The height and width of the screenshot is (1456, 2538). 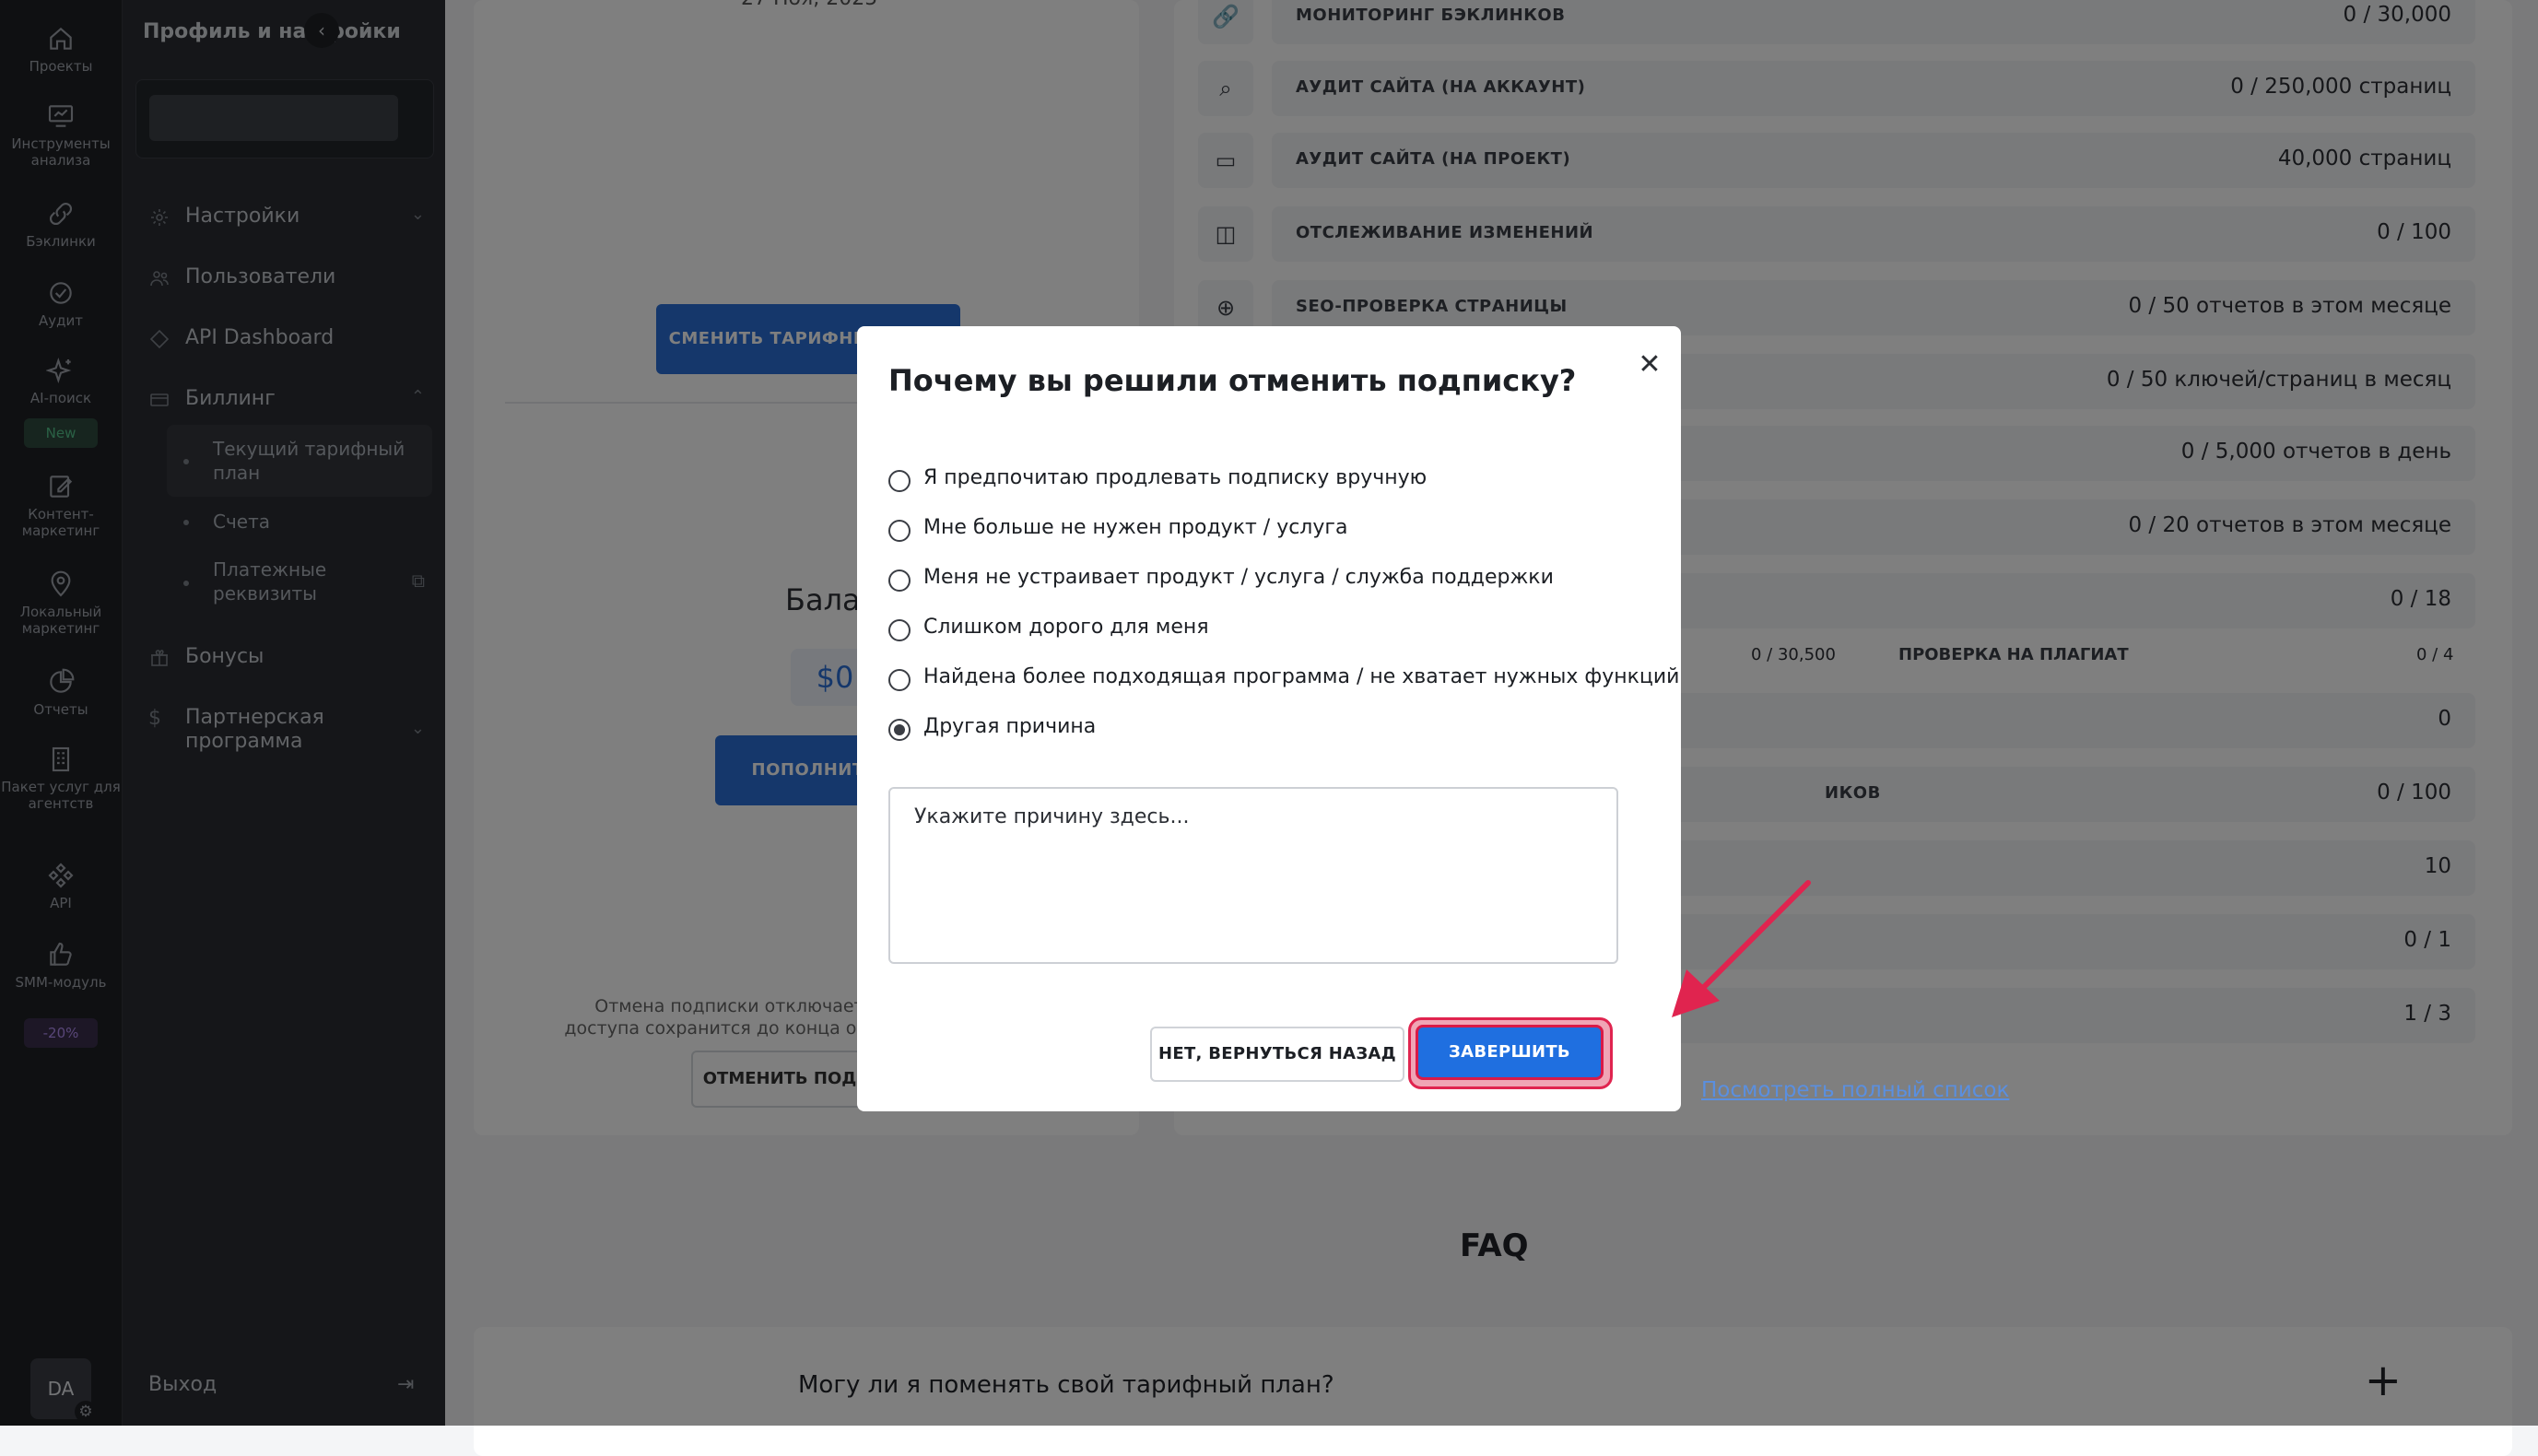 I want to click on option-label: Мне больше не нужен продукт / услуга, so click(x=1135, y=527).